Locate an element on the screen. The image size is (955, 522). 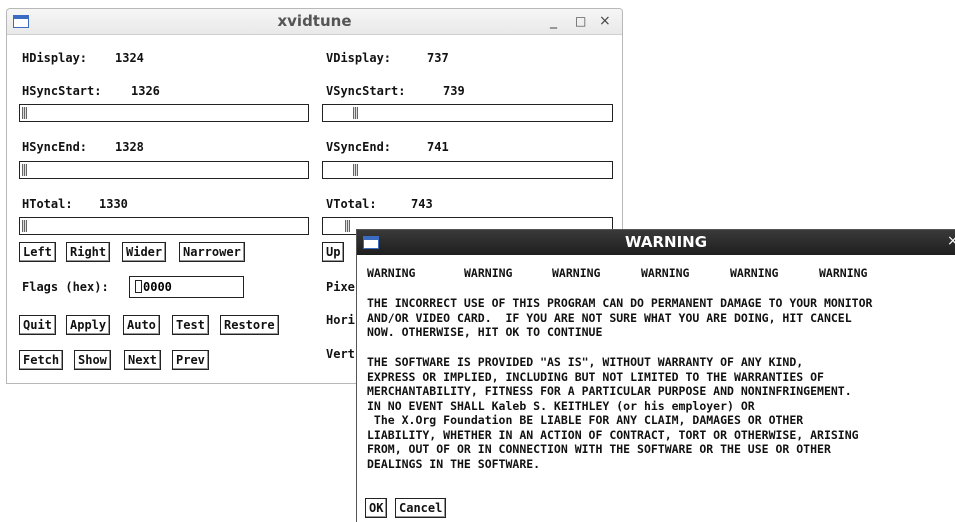
vsyncend-value: 741 is located at coordinates (438, 147).